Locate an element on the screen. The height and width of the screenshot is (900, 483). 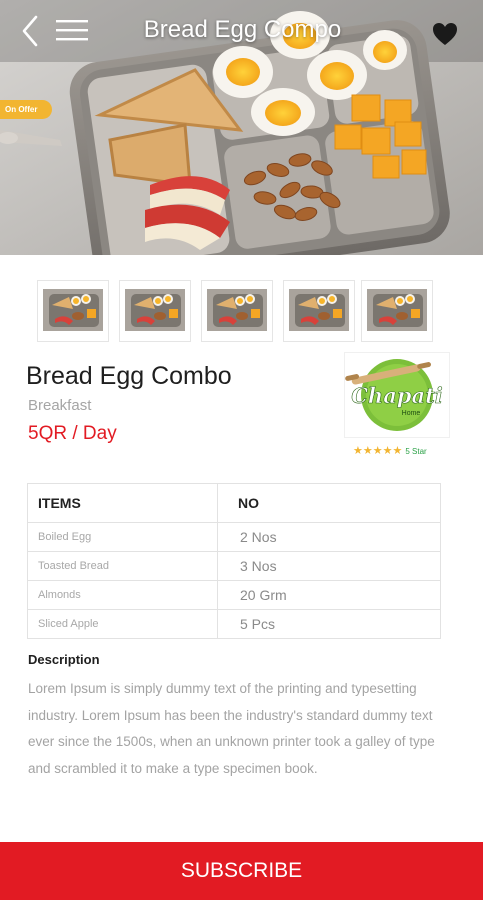
page-title: Bread Egg Compo is located at coordinates (242, 29).